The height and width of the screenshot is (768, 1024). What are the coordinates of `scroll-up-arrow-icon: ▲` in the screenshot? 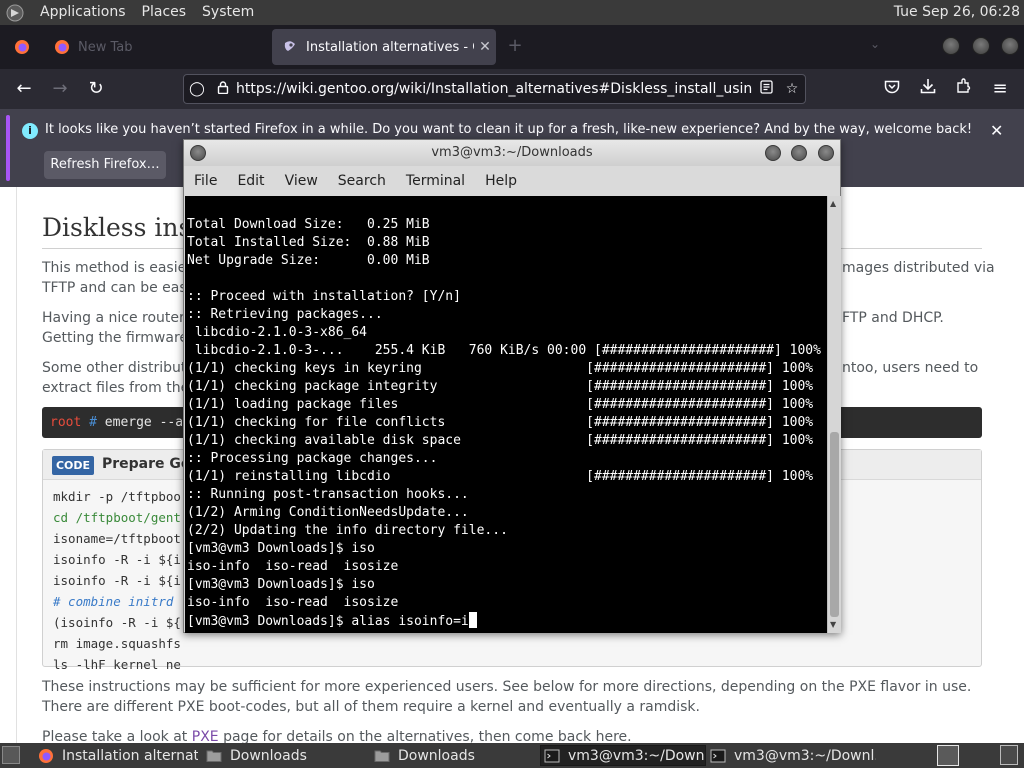 It's located at (833, 203).